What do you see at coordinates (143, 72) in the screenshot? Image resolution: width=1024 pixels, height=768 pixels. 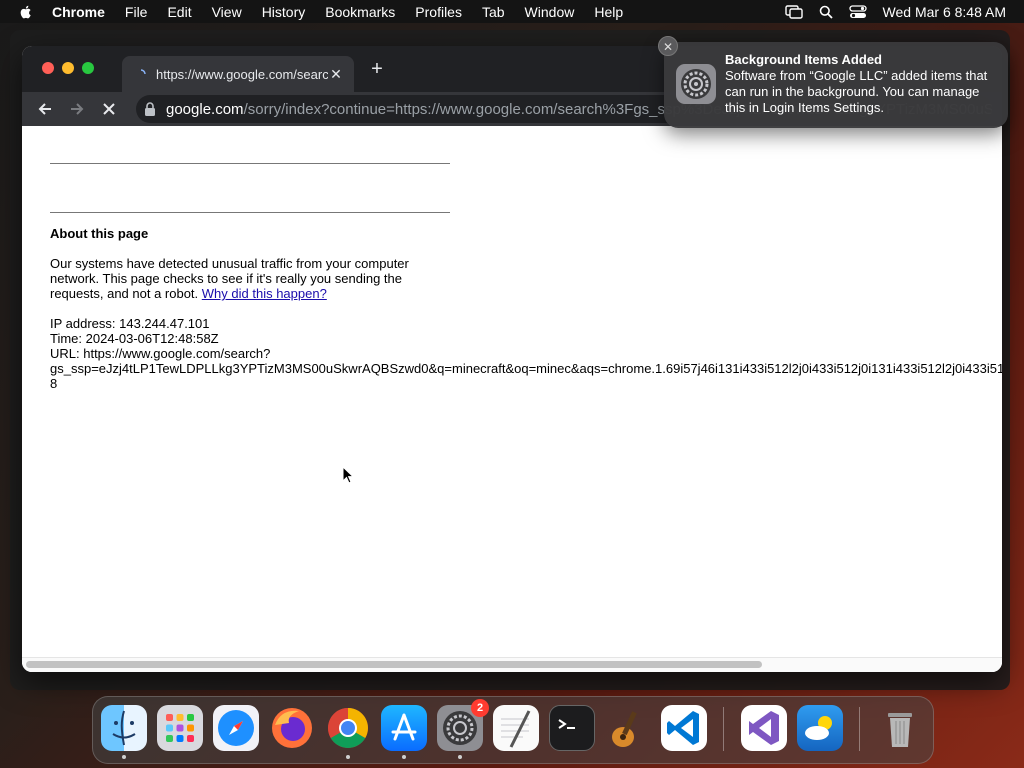 I see `loading-spinner-icon` at bounding box center [143, 72].